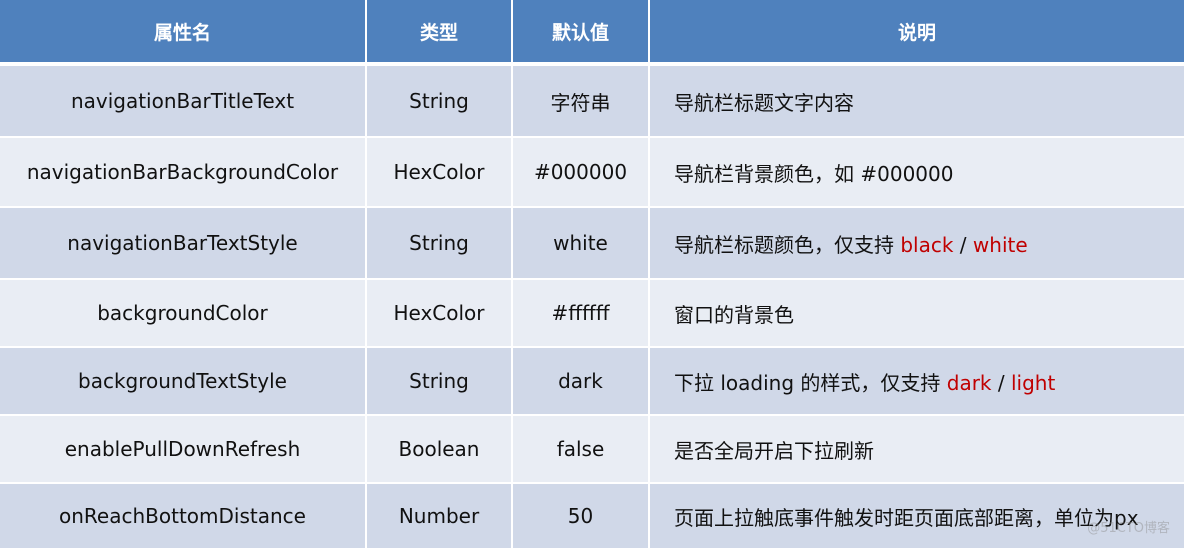 The width and height of the screenshot is (1184, 550). What do you see at coordinates (580, 449) in the screenshot?
I see `property-default: false` at bounding box center [580, 449].